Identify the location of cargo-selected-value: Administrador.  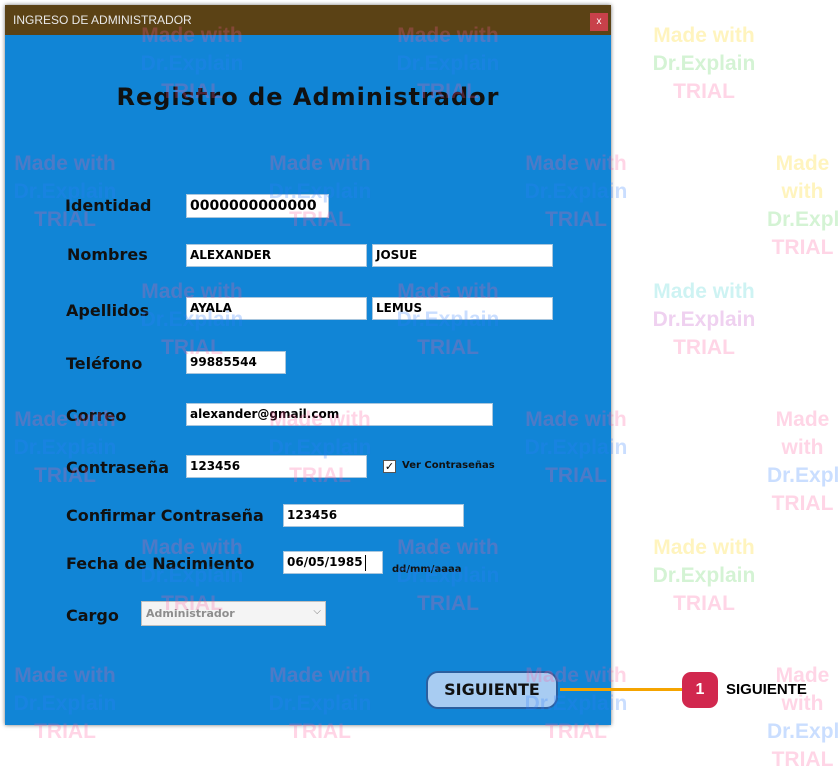
(190, 613).